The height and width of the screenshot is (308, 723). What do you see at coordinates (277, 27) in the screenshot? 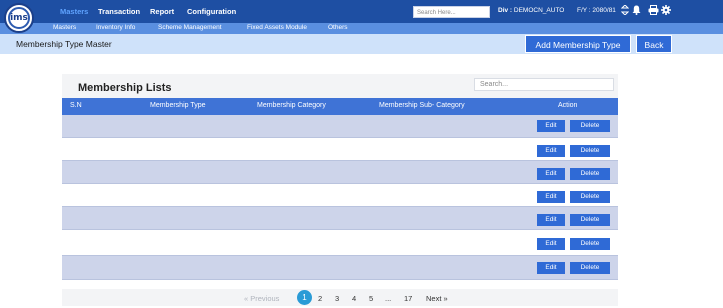
I see `sub-menu-fixed-assets-module: Fixed Assets Module` at bounding box center [277, 27].